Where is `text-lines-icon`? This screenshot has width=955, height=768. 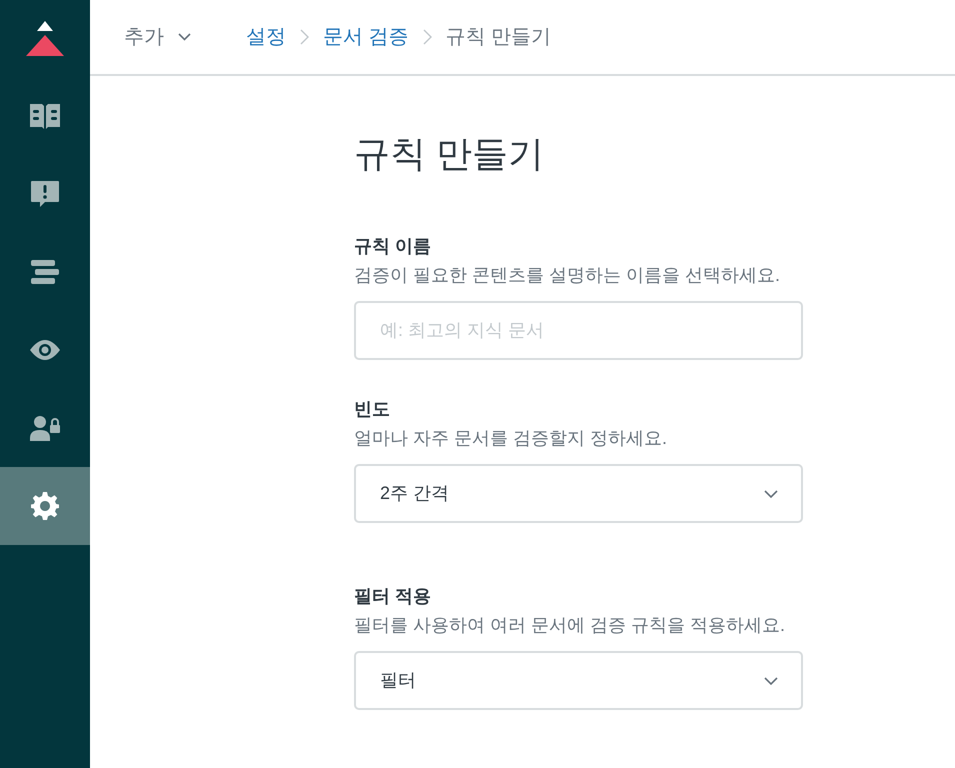
text-lines-icon is located at coordinates (45, 272).